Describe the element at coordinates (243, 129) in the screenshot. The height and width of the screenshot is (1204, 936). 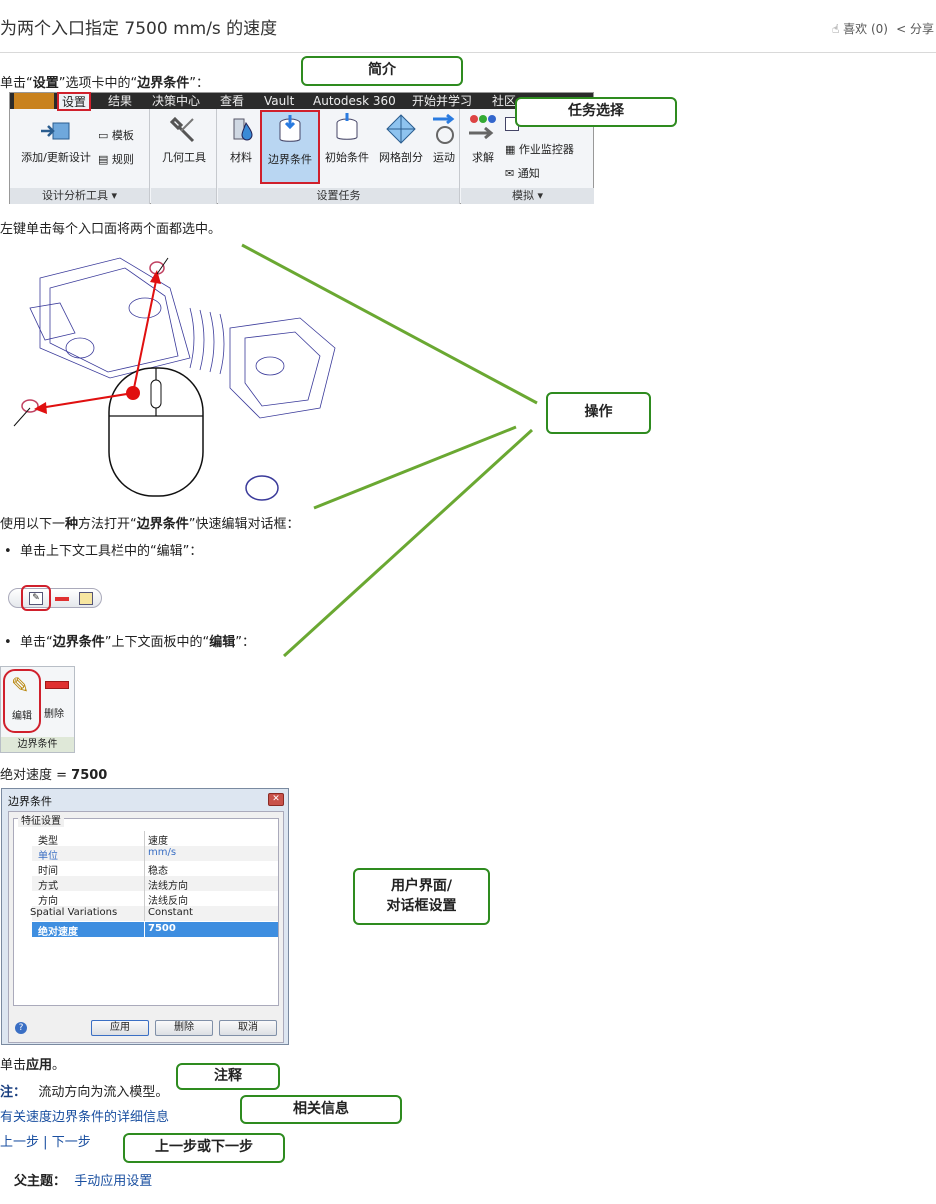
I see `material-icon` at that location.